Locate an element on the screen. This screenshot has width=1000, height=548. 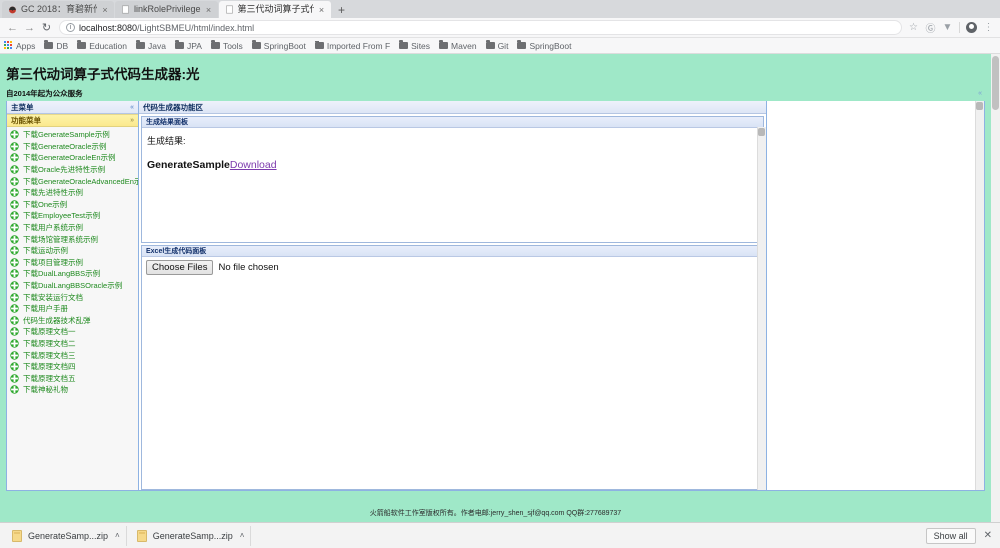
sidebar-menu-item: 下载GenerateOracle示例 is located at coordinates (72, 147).